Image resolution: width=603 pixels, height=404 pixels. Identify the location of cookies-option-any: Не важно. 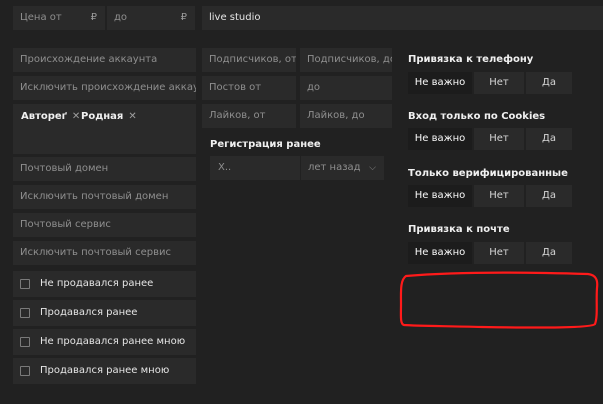
(440, 139).